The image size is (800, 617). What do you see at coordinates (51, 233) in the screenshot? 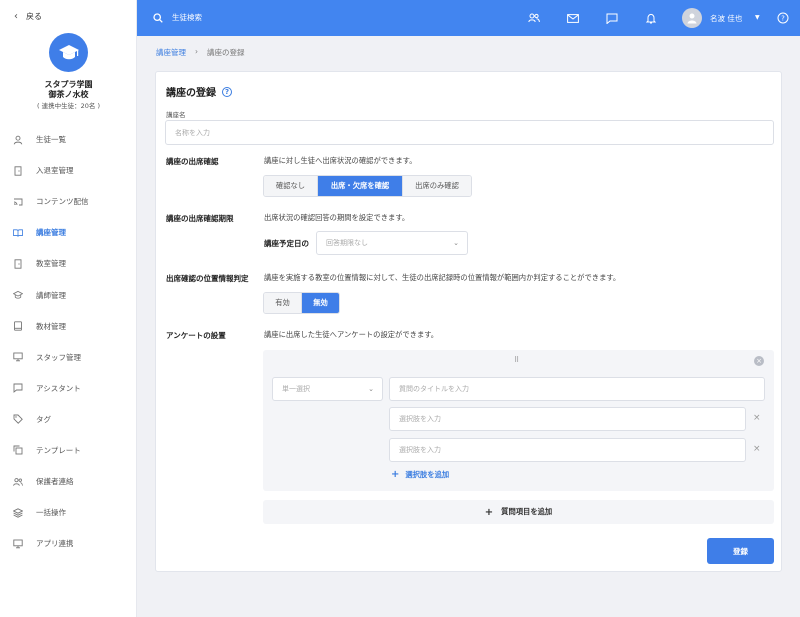
I see `sidebar-item-label: 講座管理` at bounding box center [51, 233].